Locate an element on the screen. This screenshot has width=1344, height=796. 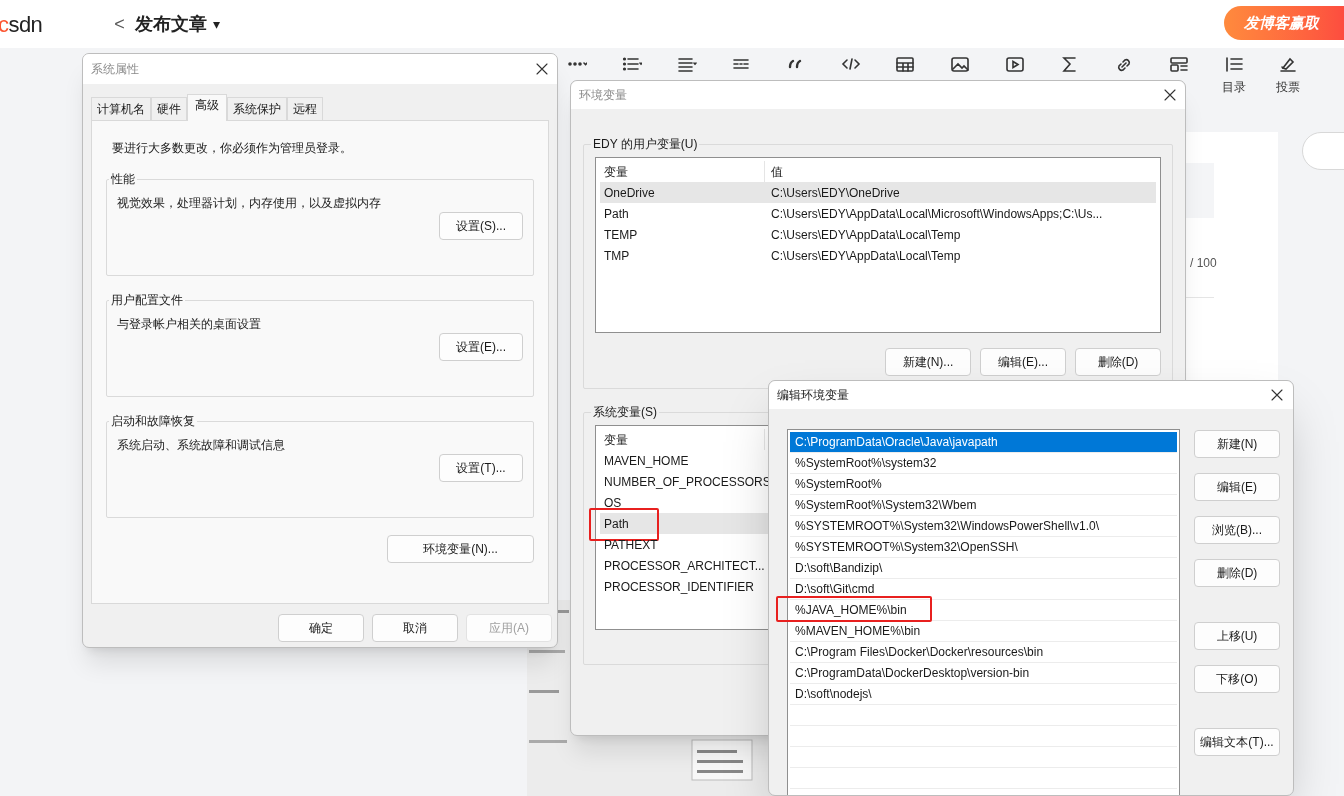
path-entry: %JAVA_HOME%\bin is located at coordinates (983, 610).